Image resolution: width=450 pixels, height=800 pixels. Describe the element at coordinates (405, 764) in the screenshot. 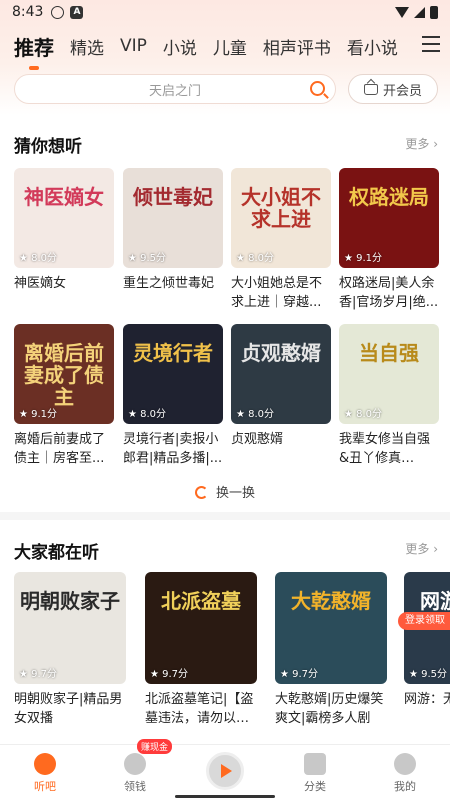

I see `user-icon` at that location.